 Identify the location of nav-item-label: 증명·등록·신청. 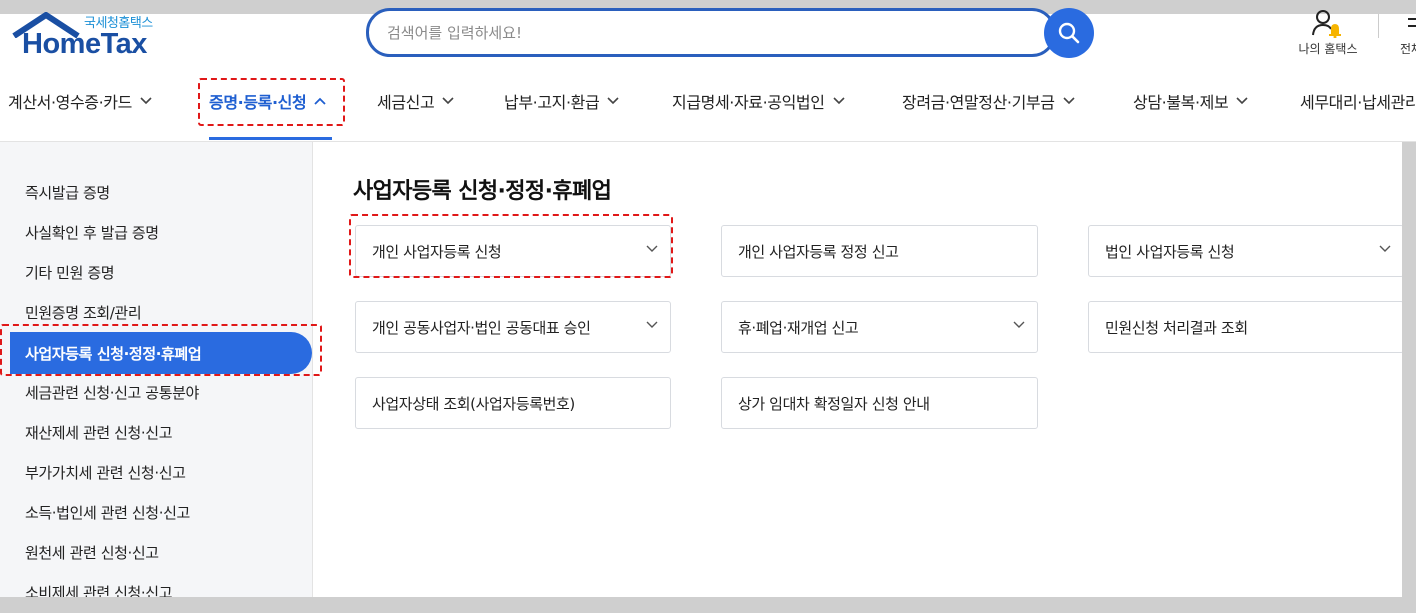
(258, 102).